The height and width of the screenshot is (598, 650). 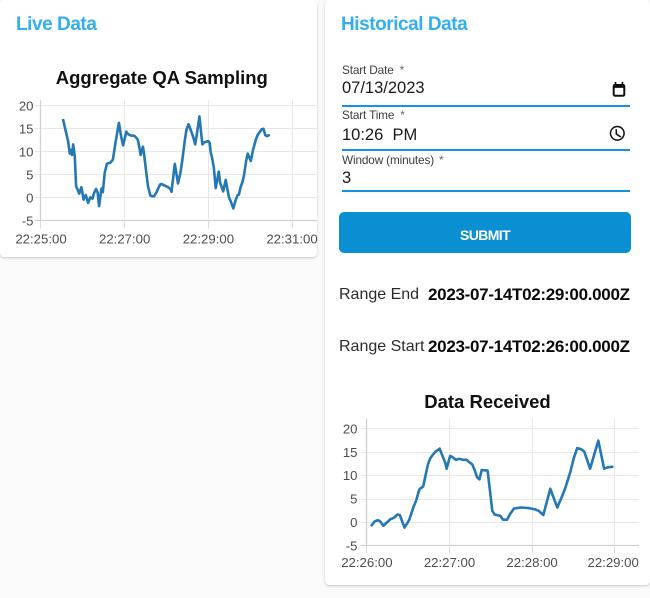 I want to click on svg-text: Data Received, so click(x=487, y=401).